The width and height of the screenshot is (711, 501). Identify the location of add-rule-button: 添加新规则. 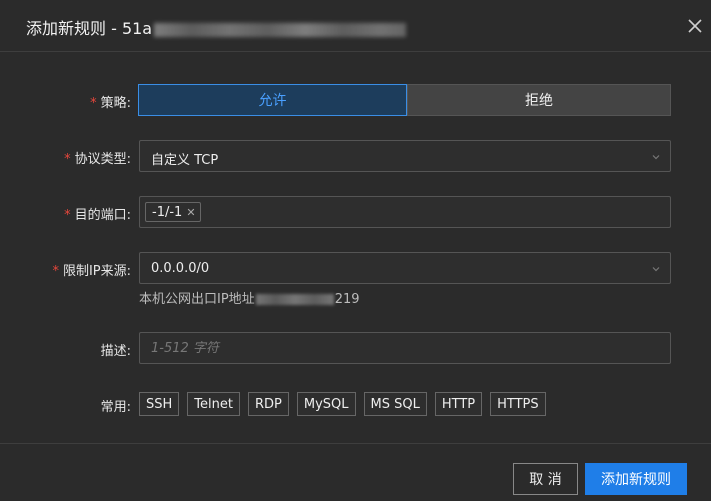
(636, 479).